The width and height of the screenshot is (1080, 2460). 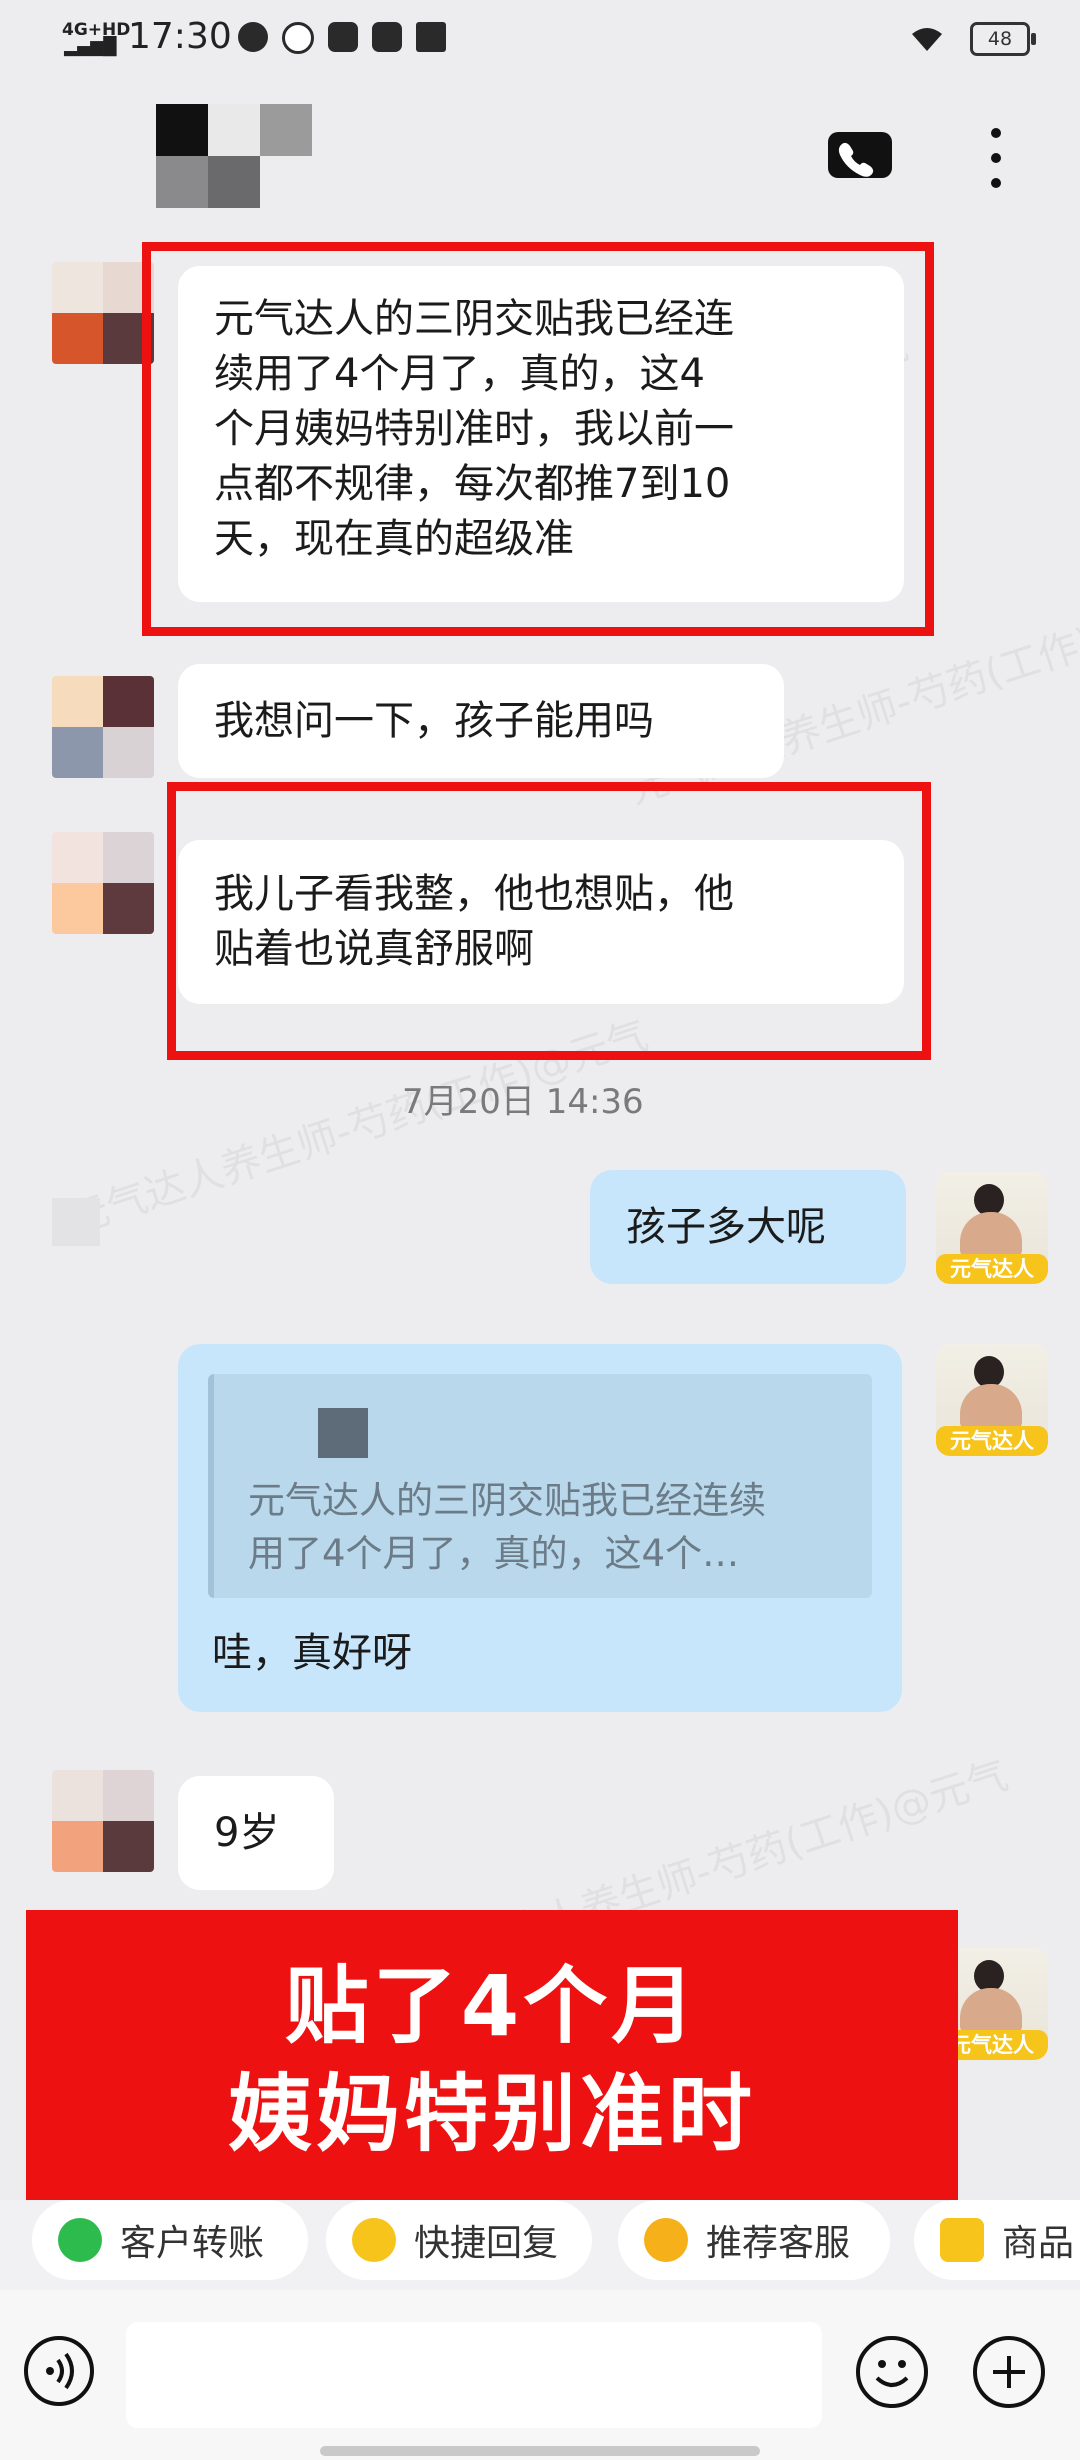 I want to click on add-button, so click(x=1009, y=2372).